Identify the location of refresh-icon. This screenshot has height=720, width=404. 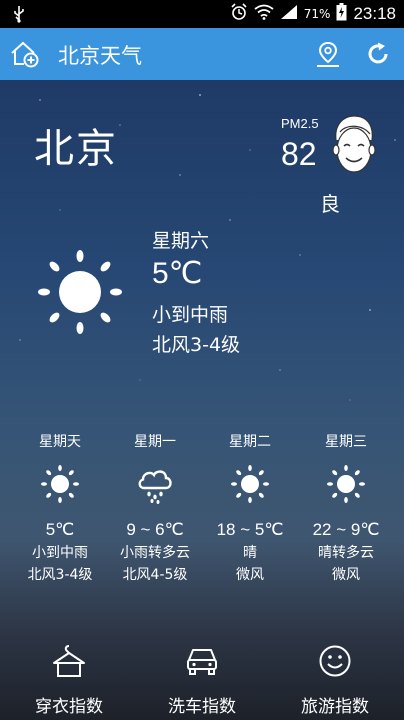
(378, 54).